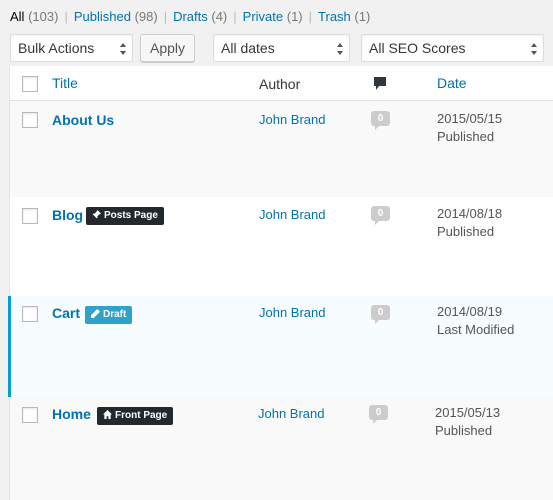 This screenshot has width=553, height=500. I want to click on pin-icon, so click(96, 214).